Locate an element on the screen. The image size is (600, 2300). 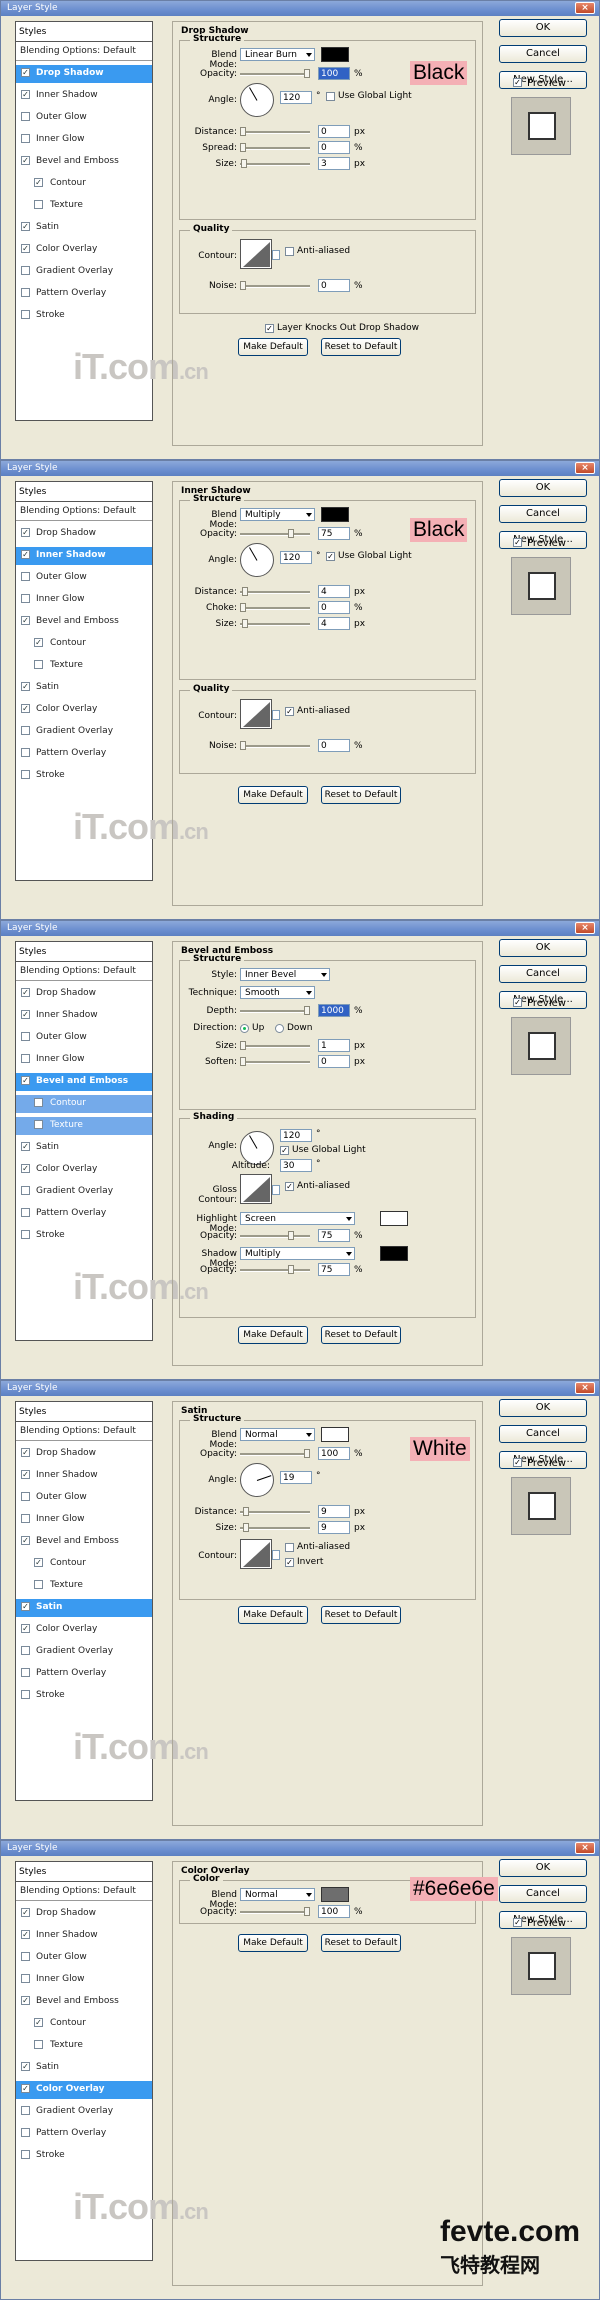
satin-color-swatch is located at coordinates (335, 1434).